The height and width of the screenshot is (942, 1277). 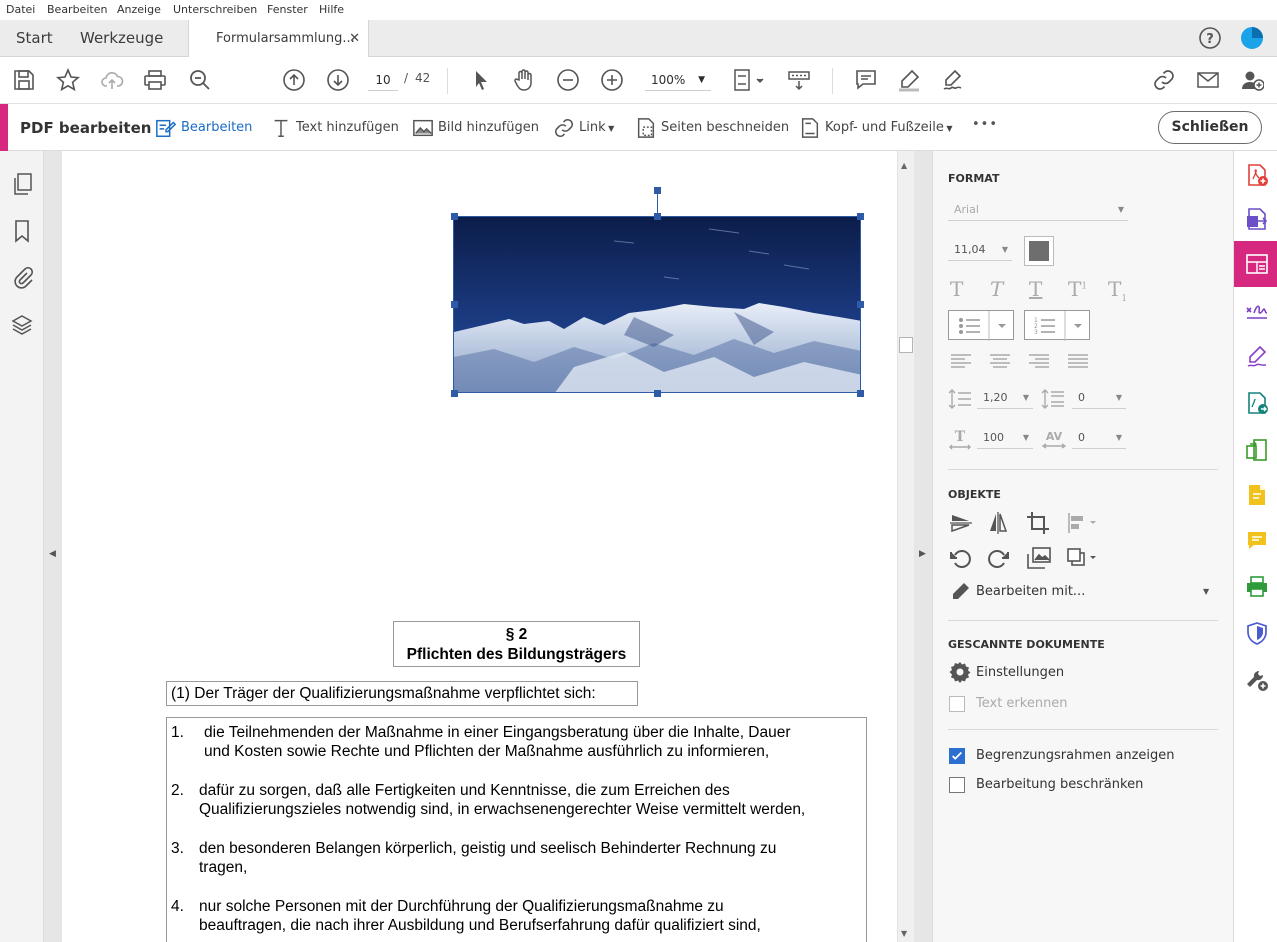 What do you see at coordinates (1005, 438) in the screenshot?
I see `horizontal-scale-select: 100 ▼` at bounding box center [1005, 438].